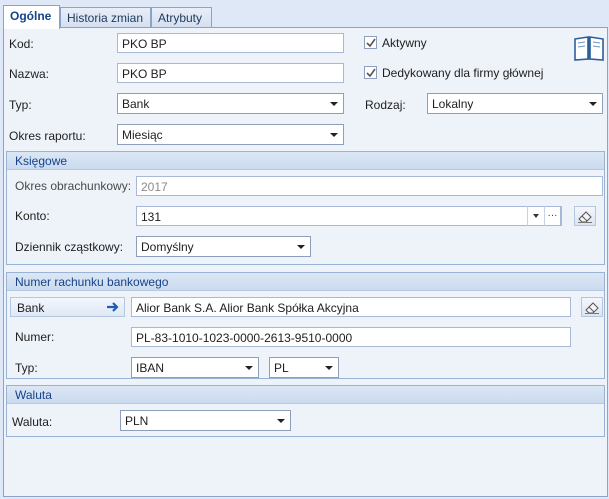 The width and height of the screenshot is (609, 499). What do you see at coordinates (113, 307) in the screenshot?
I see `arrow-right-icon` at bounding box center [113, 307].